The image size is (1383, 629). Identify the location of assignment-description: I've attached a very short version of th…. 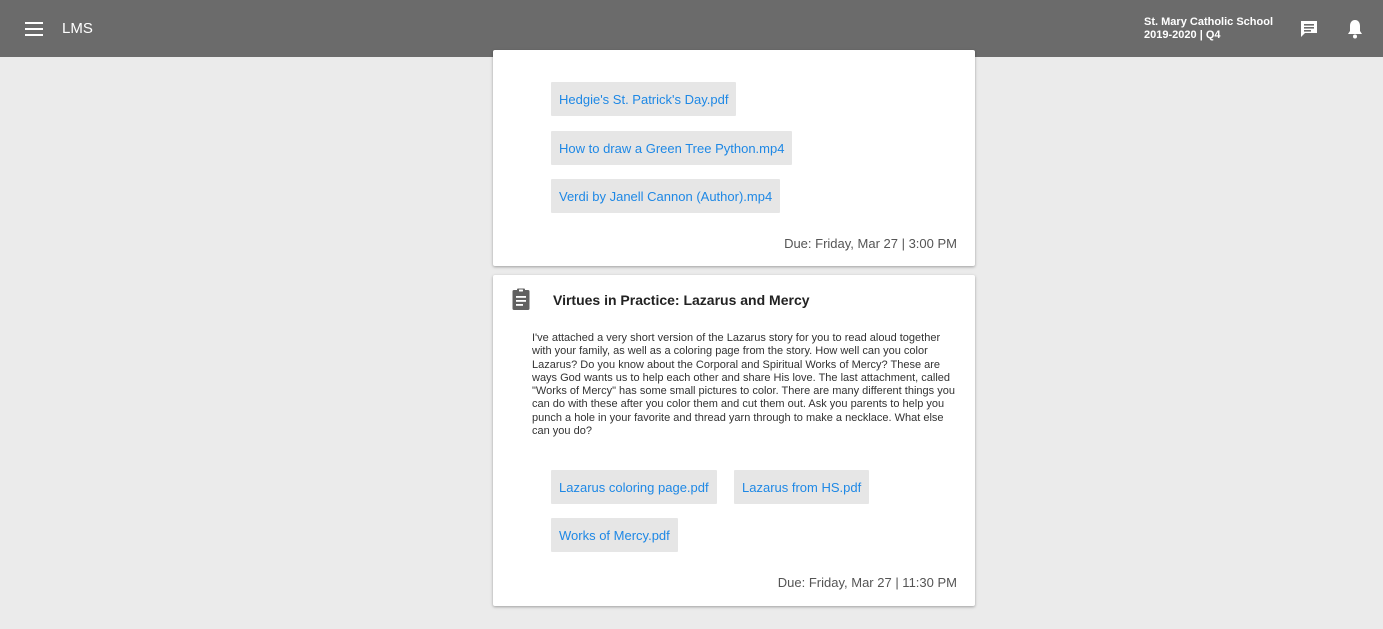
(743, 385).